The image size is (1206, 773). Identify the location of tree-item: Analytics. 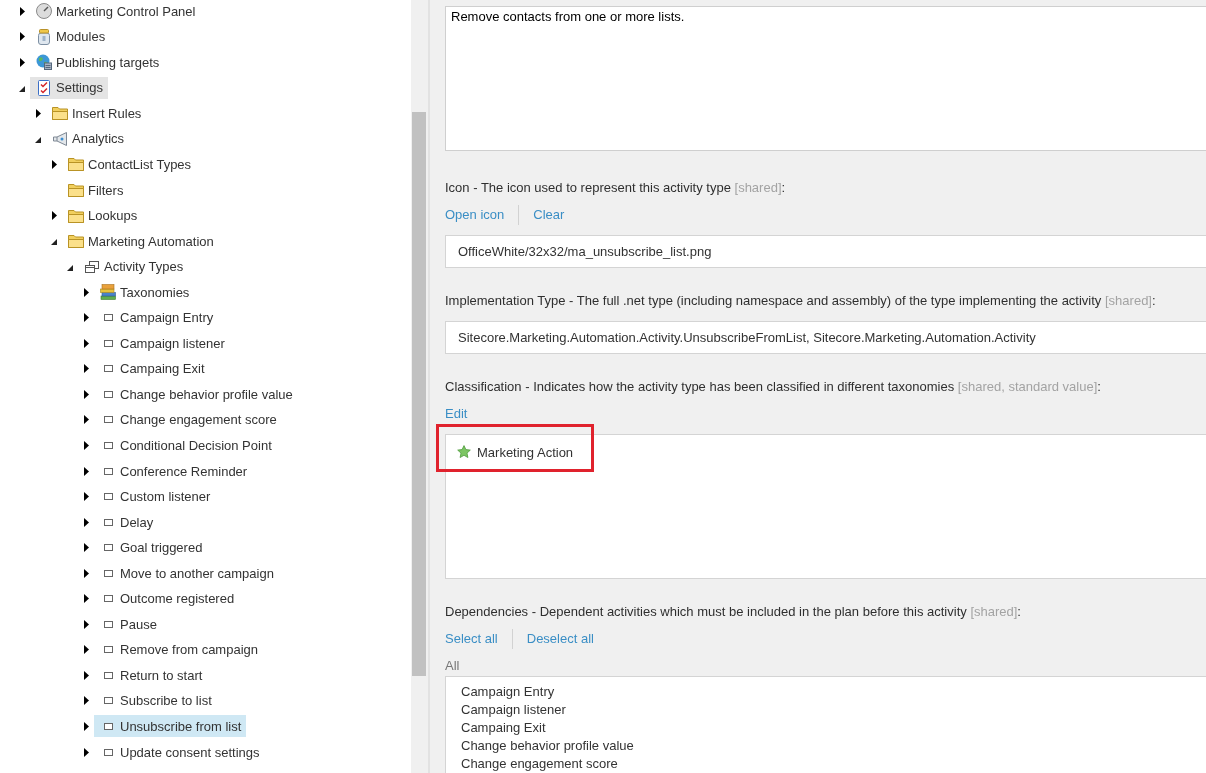
(88, 138).